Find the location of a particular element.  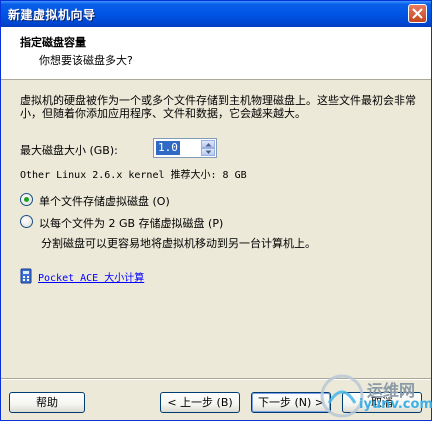

page-subtitle: 你想要该磁盘多大? is located at coordinates (86, 60).